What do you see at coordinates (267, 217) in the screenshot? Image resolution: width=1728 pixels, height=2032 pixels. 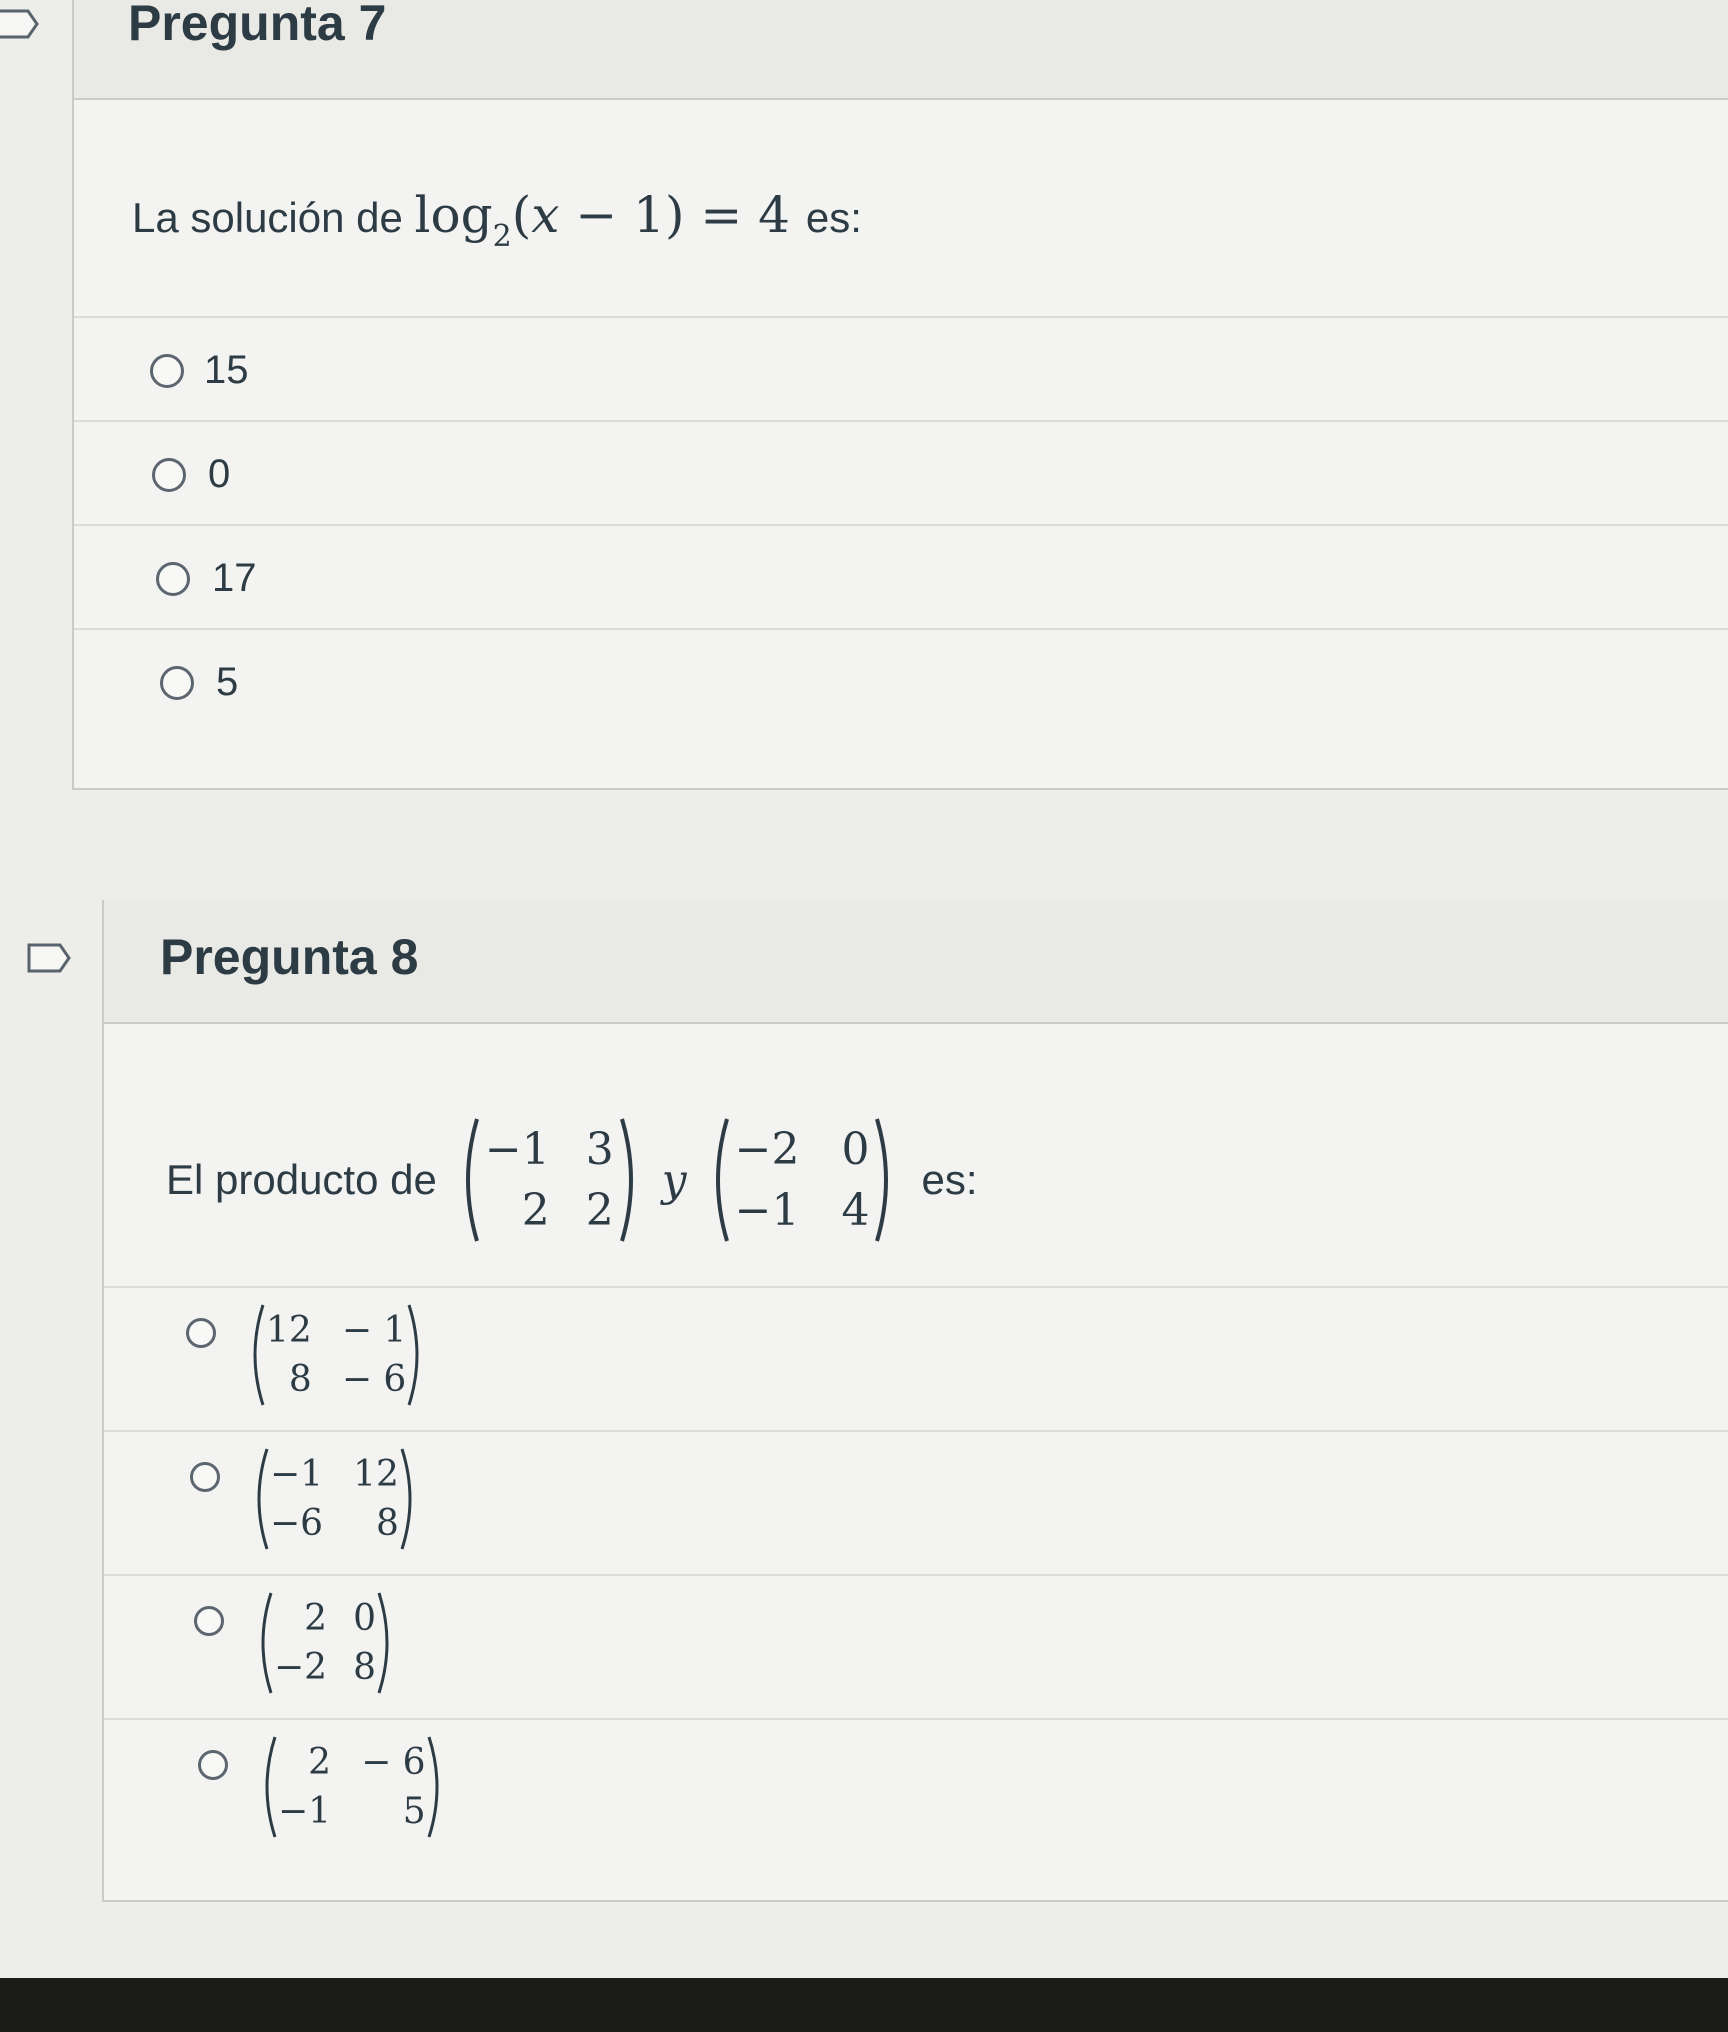 I see `question-7-prefix: La solución de` at bounding box center [267, 217].